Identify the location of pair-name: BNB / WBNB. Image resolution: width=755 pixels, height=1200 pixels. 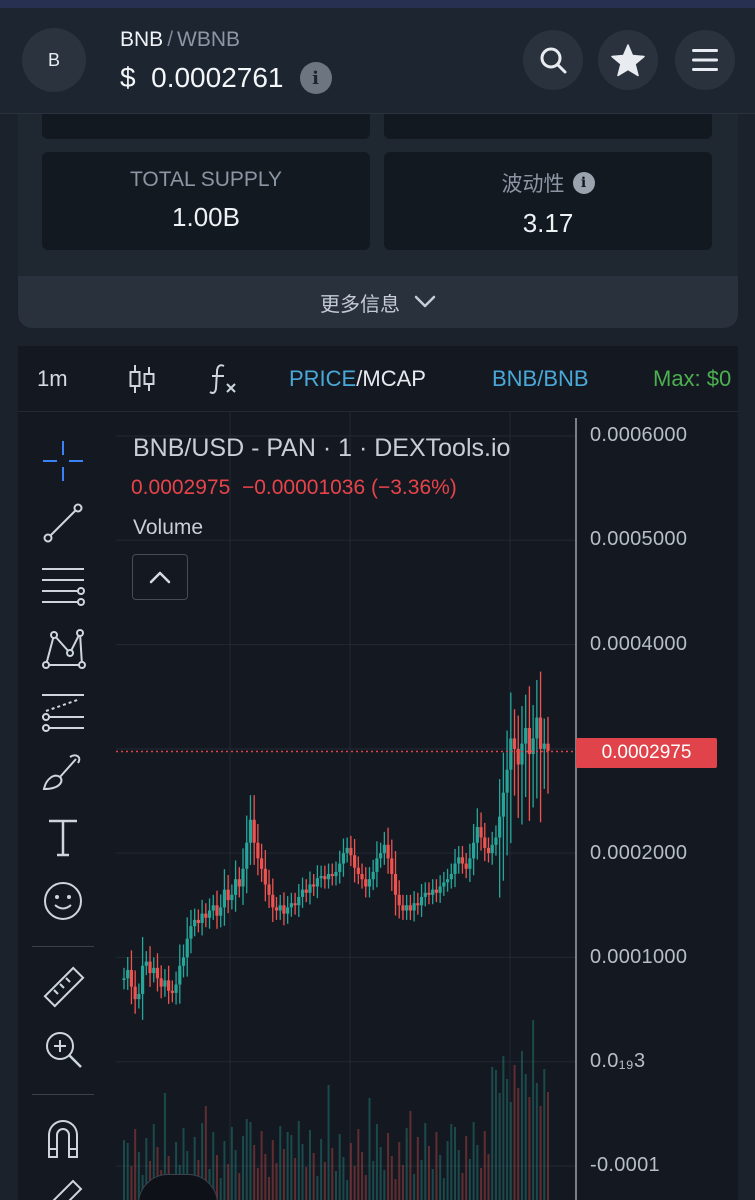
(180, 40).